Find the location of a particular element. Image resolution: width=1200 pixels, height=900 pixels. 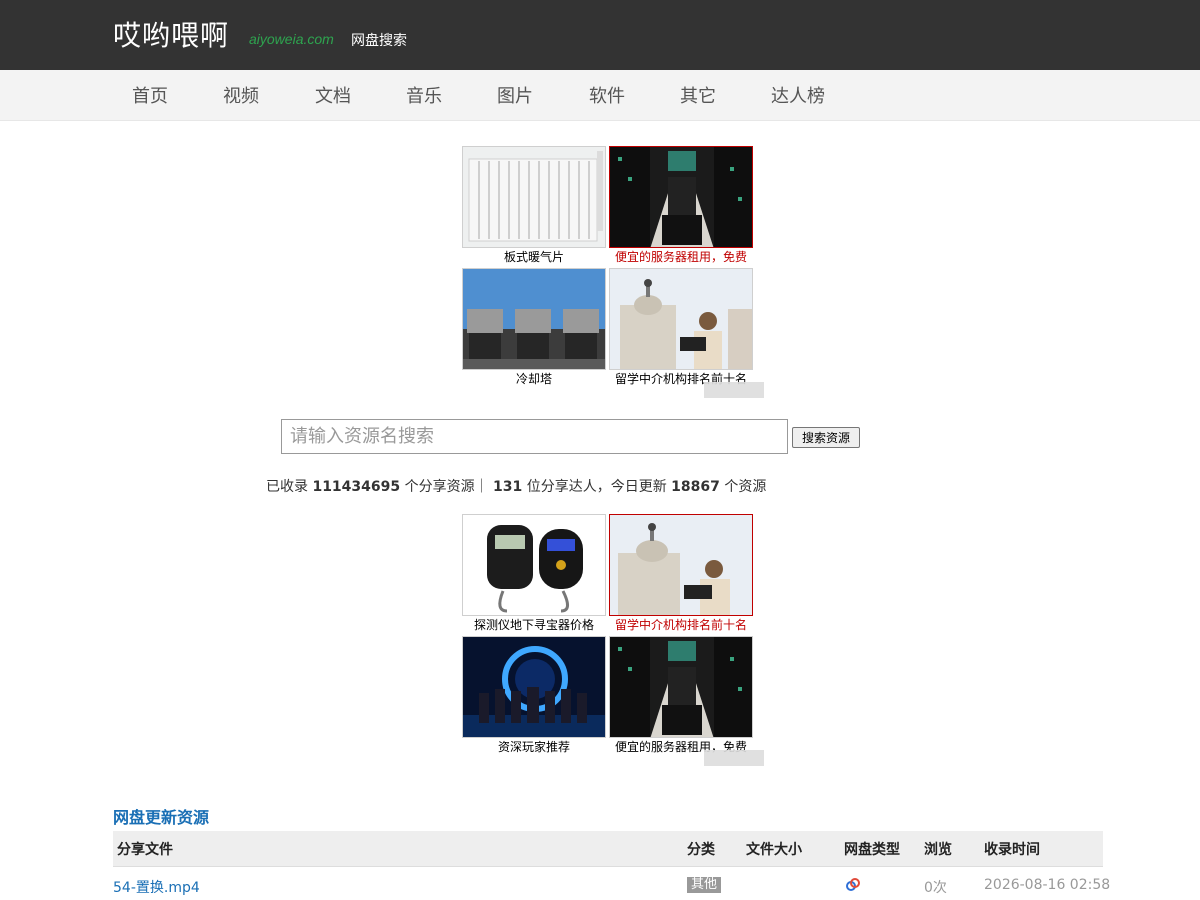

column-header-size: 文件大小 is located at coordinates (774, 850).